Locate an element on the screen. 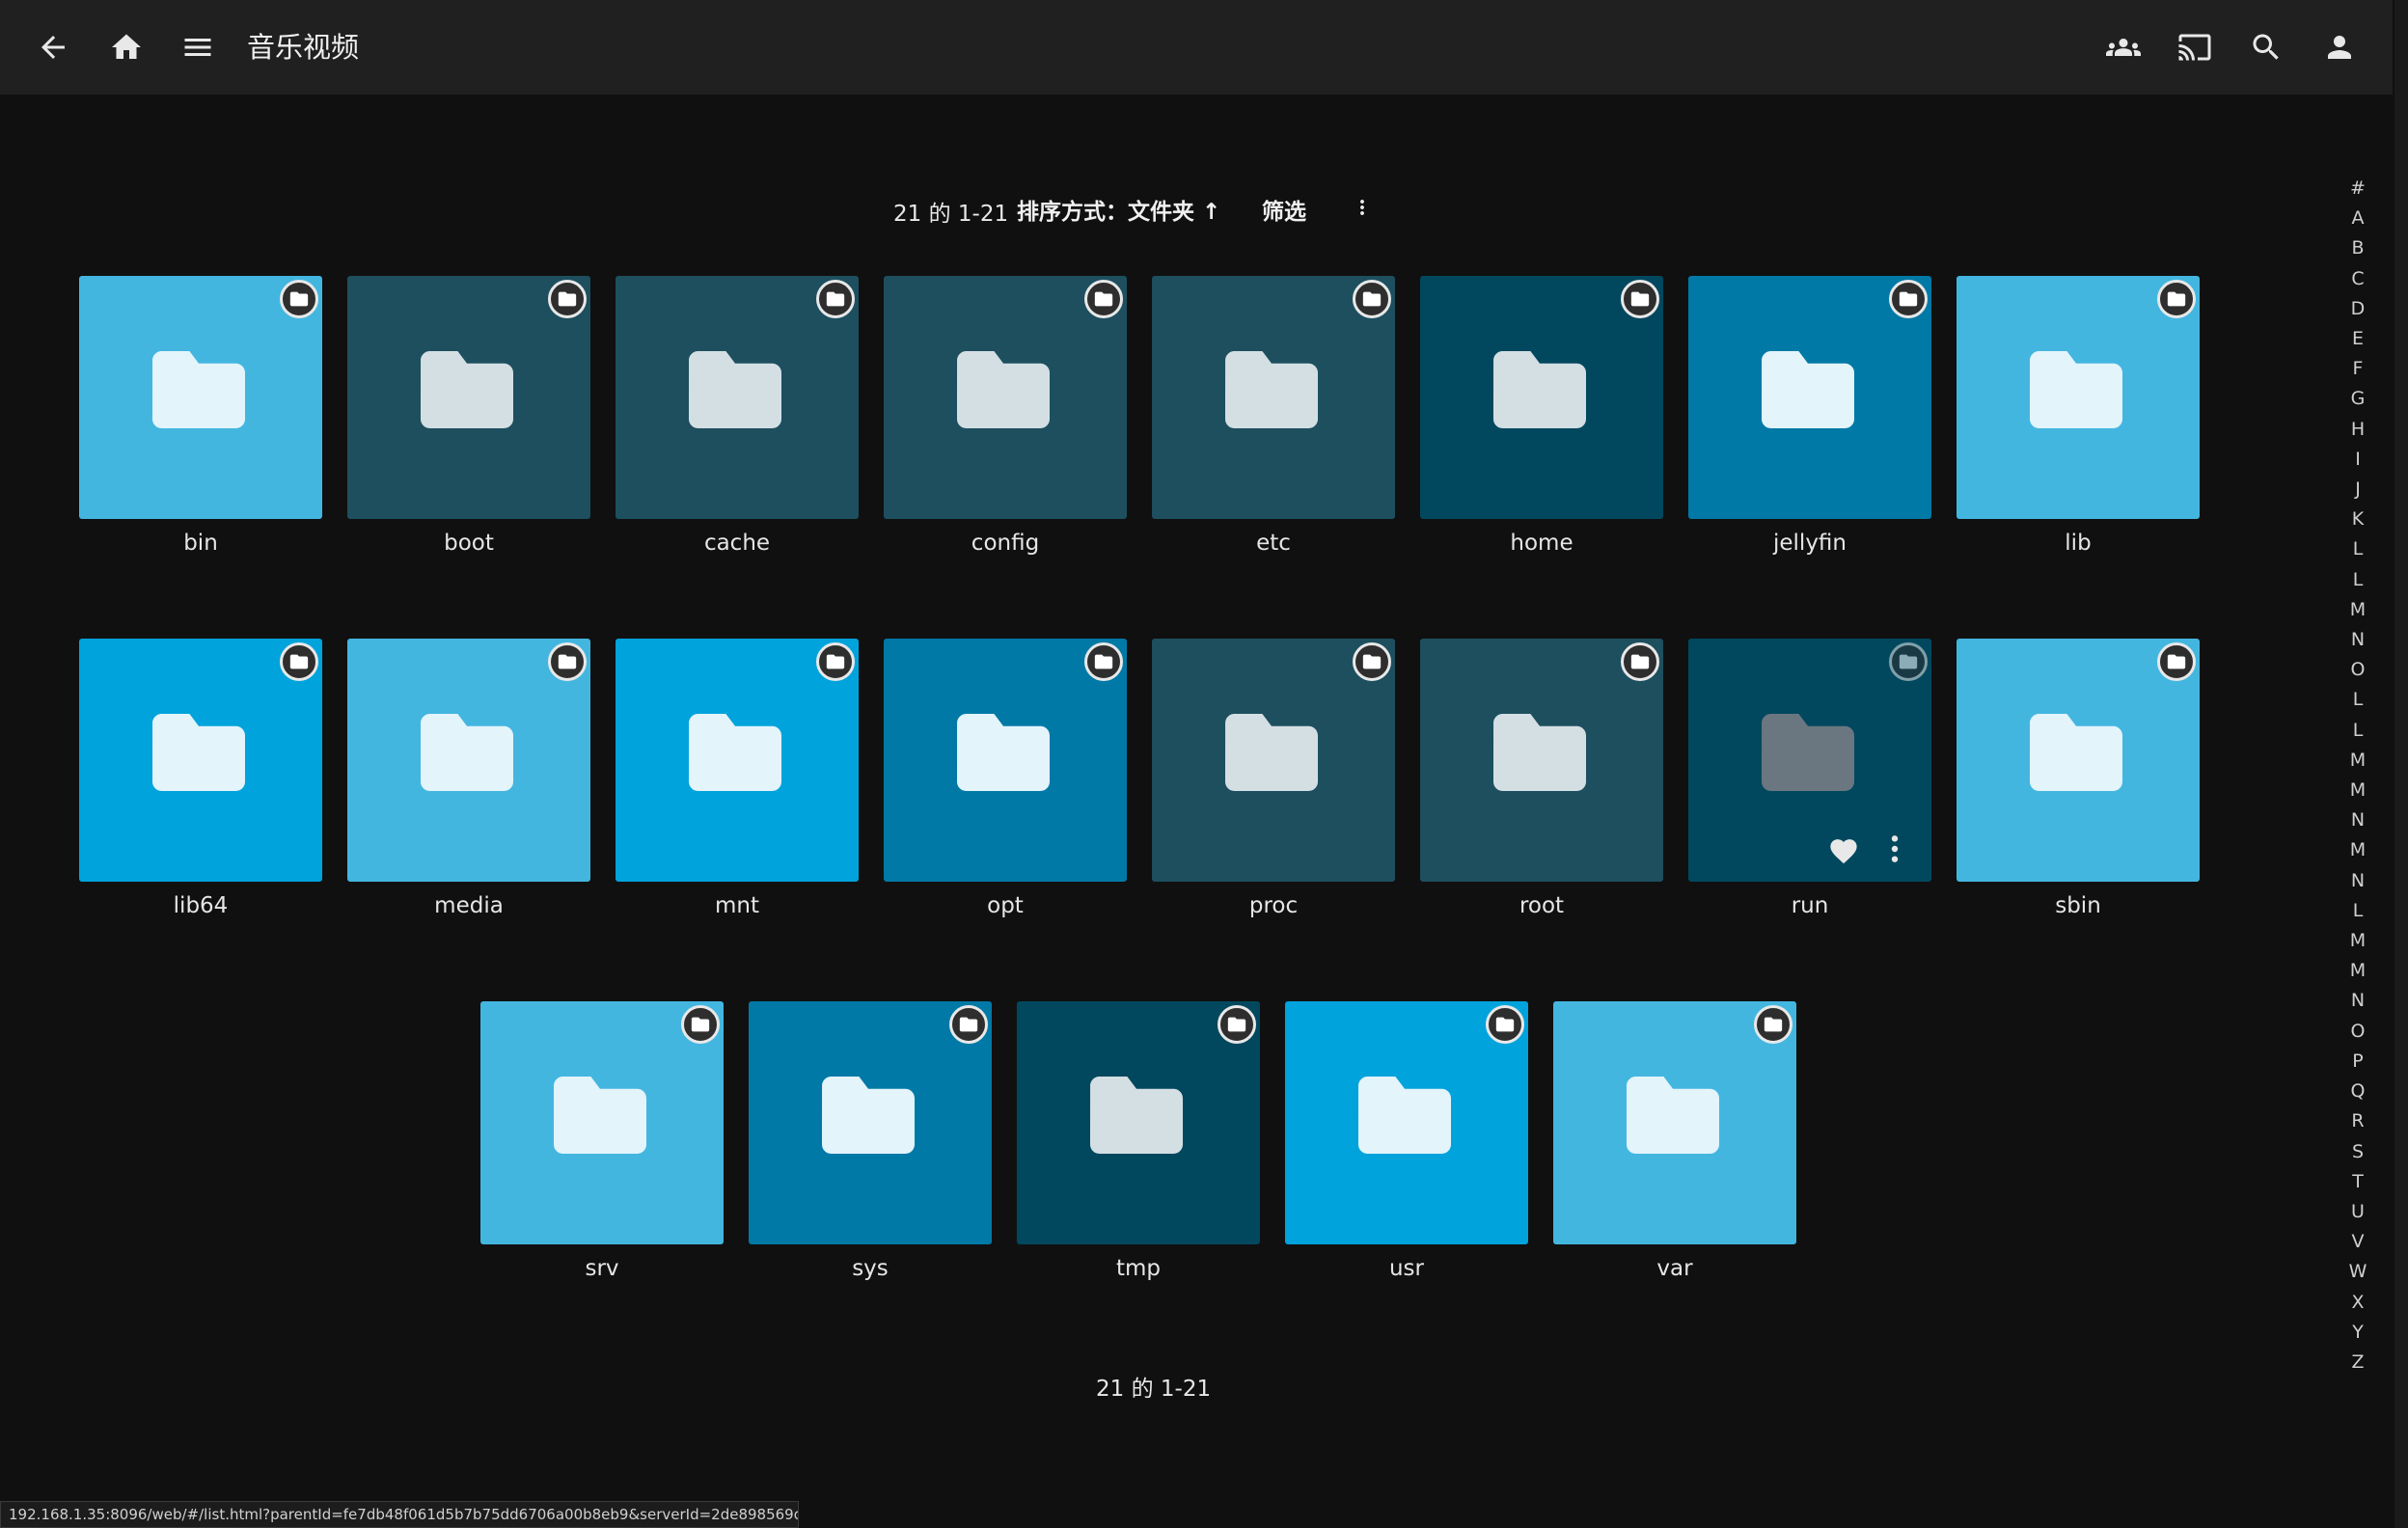  folder-label: sys is located at coordinates (870, 1268).